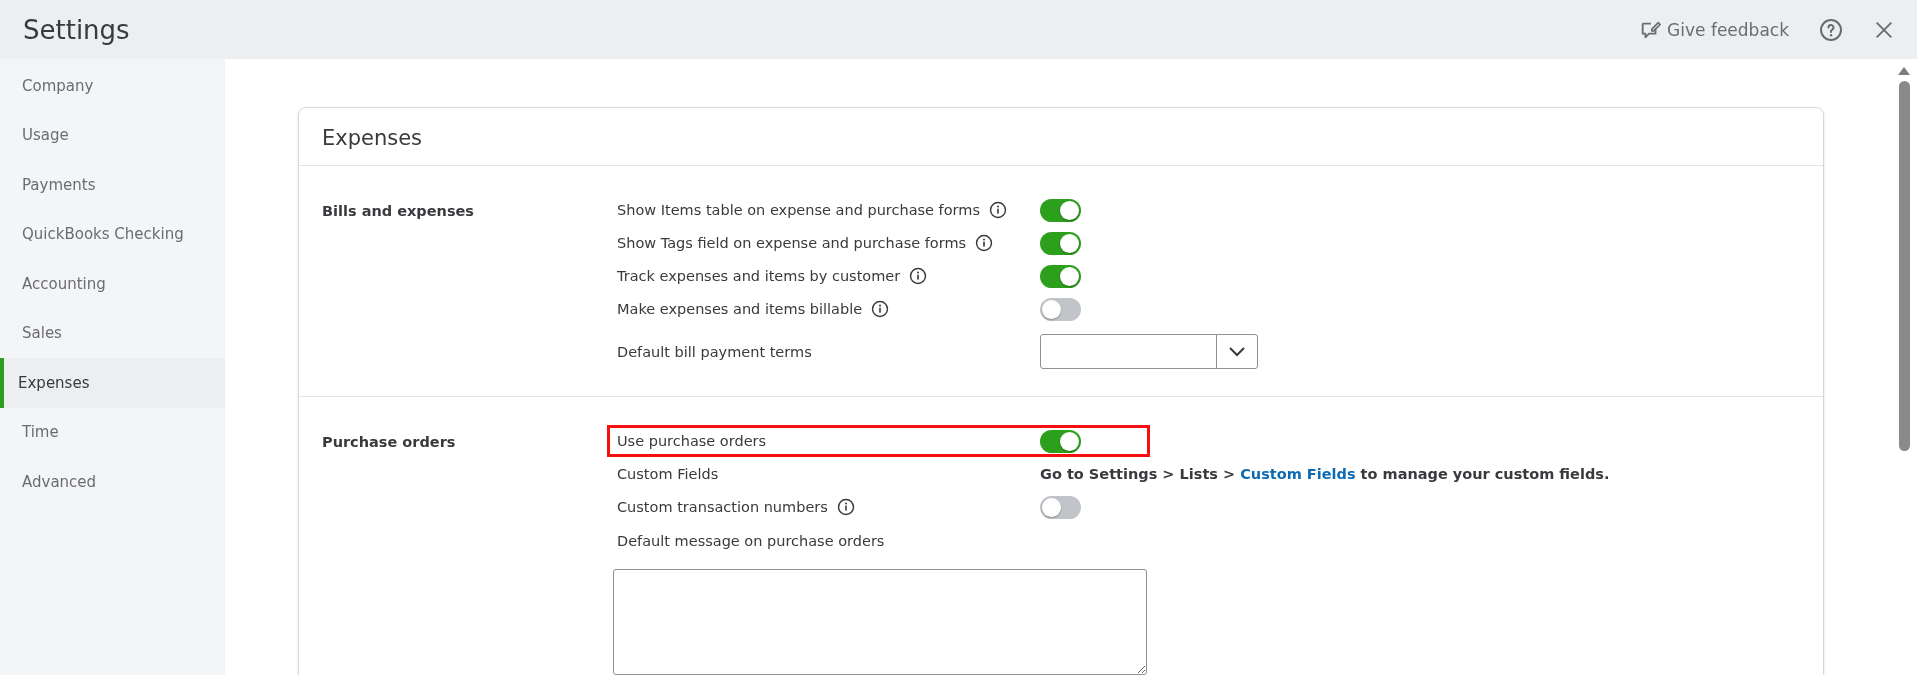 The height and width of the screenshot is (675, 1917). Describe the element at coordinates (692, 441) in the screenshot. I see `setting-label: Use purchase orders` at that location.